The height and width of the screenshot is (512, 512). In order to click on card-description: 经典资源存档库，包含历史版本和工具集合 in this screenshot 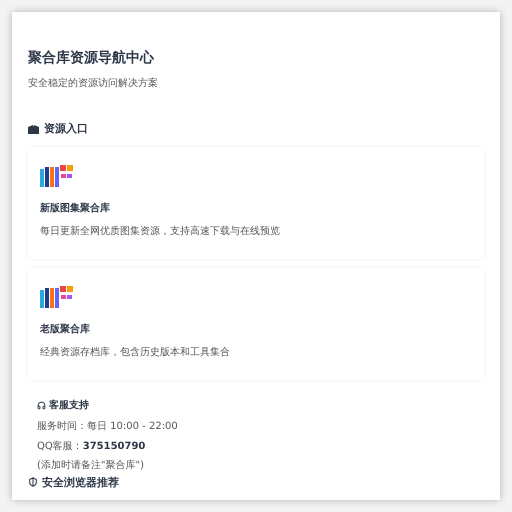, I will do `click(135, 353)`.